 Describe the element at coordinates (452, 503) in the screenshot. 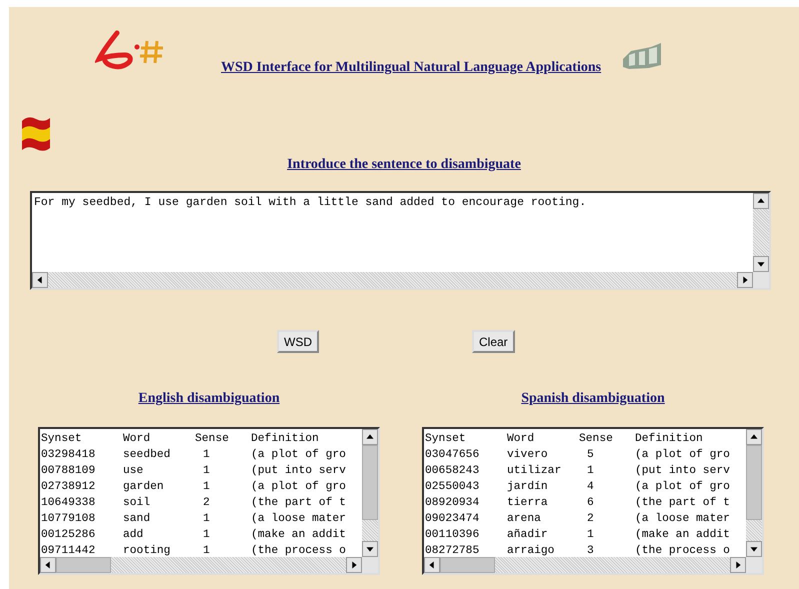

I see `table-cell-text: 08920934` at that location.